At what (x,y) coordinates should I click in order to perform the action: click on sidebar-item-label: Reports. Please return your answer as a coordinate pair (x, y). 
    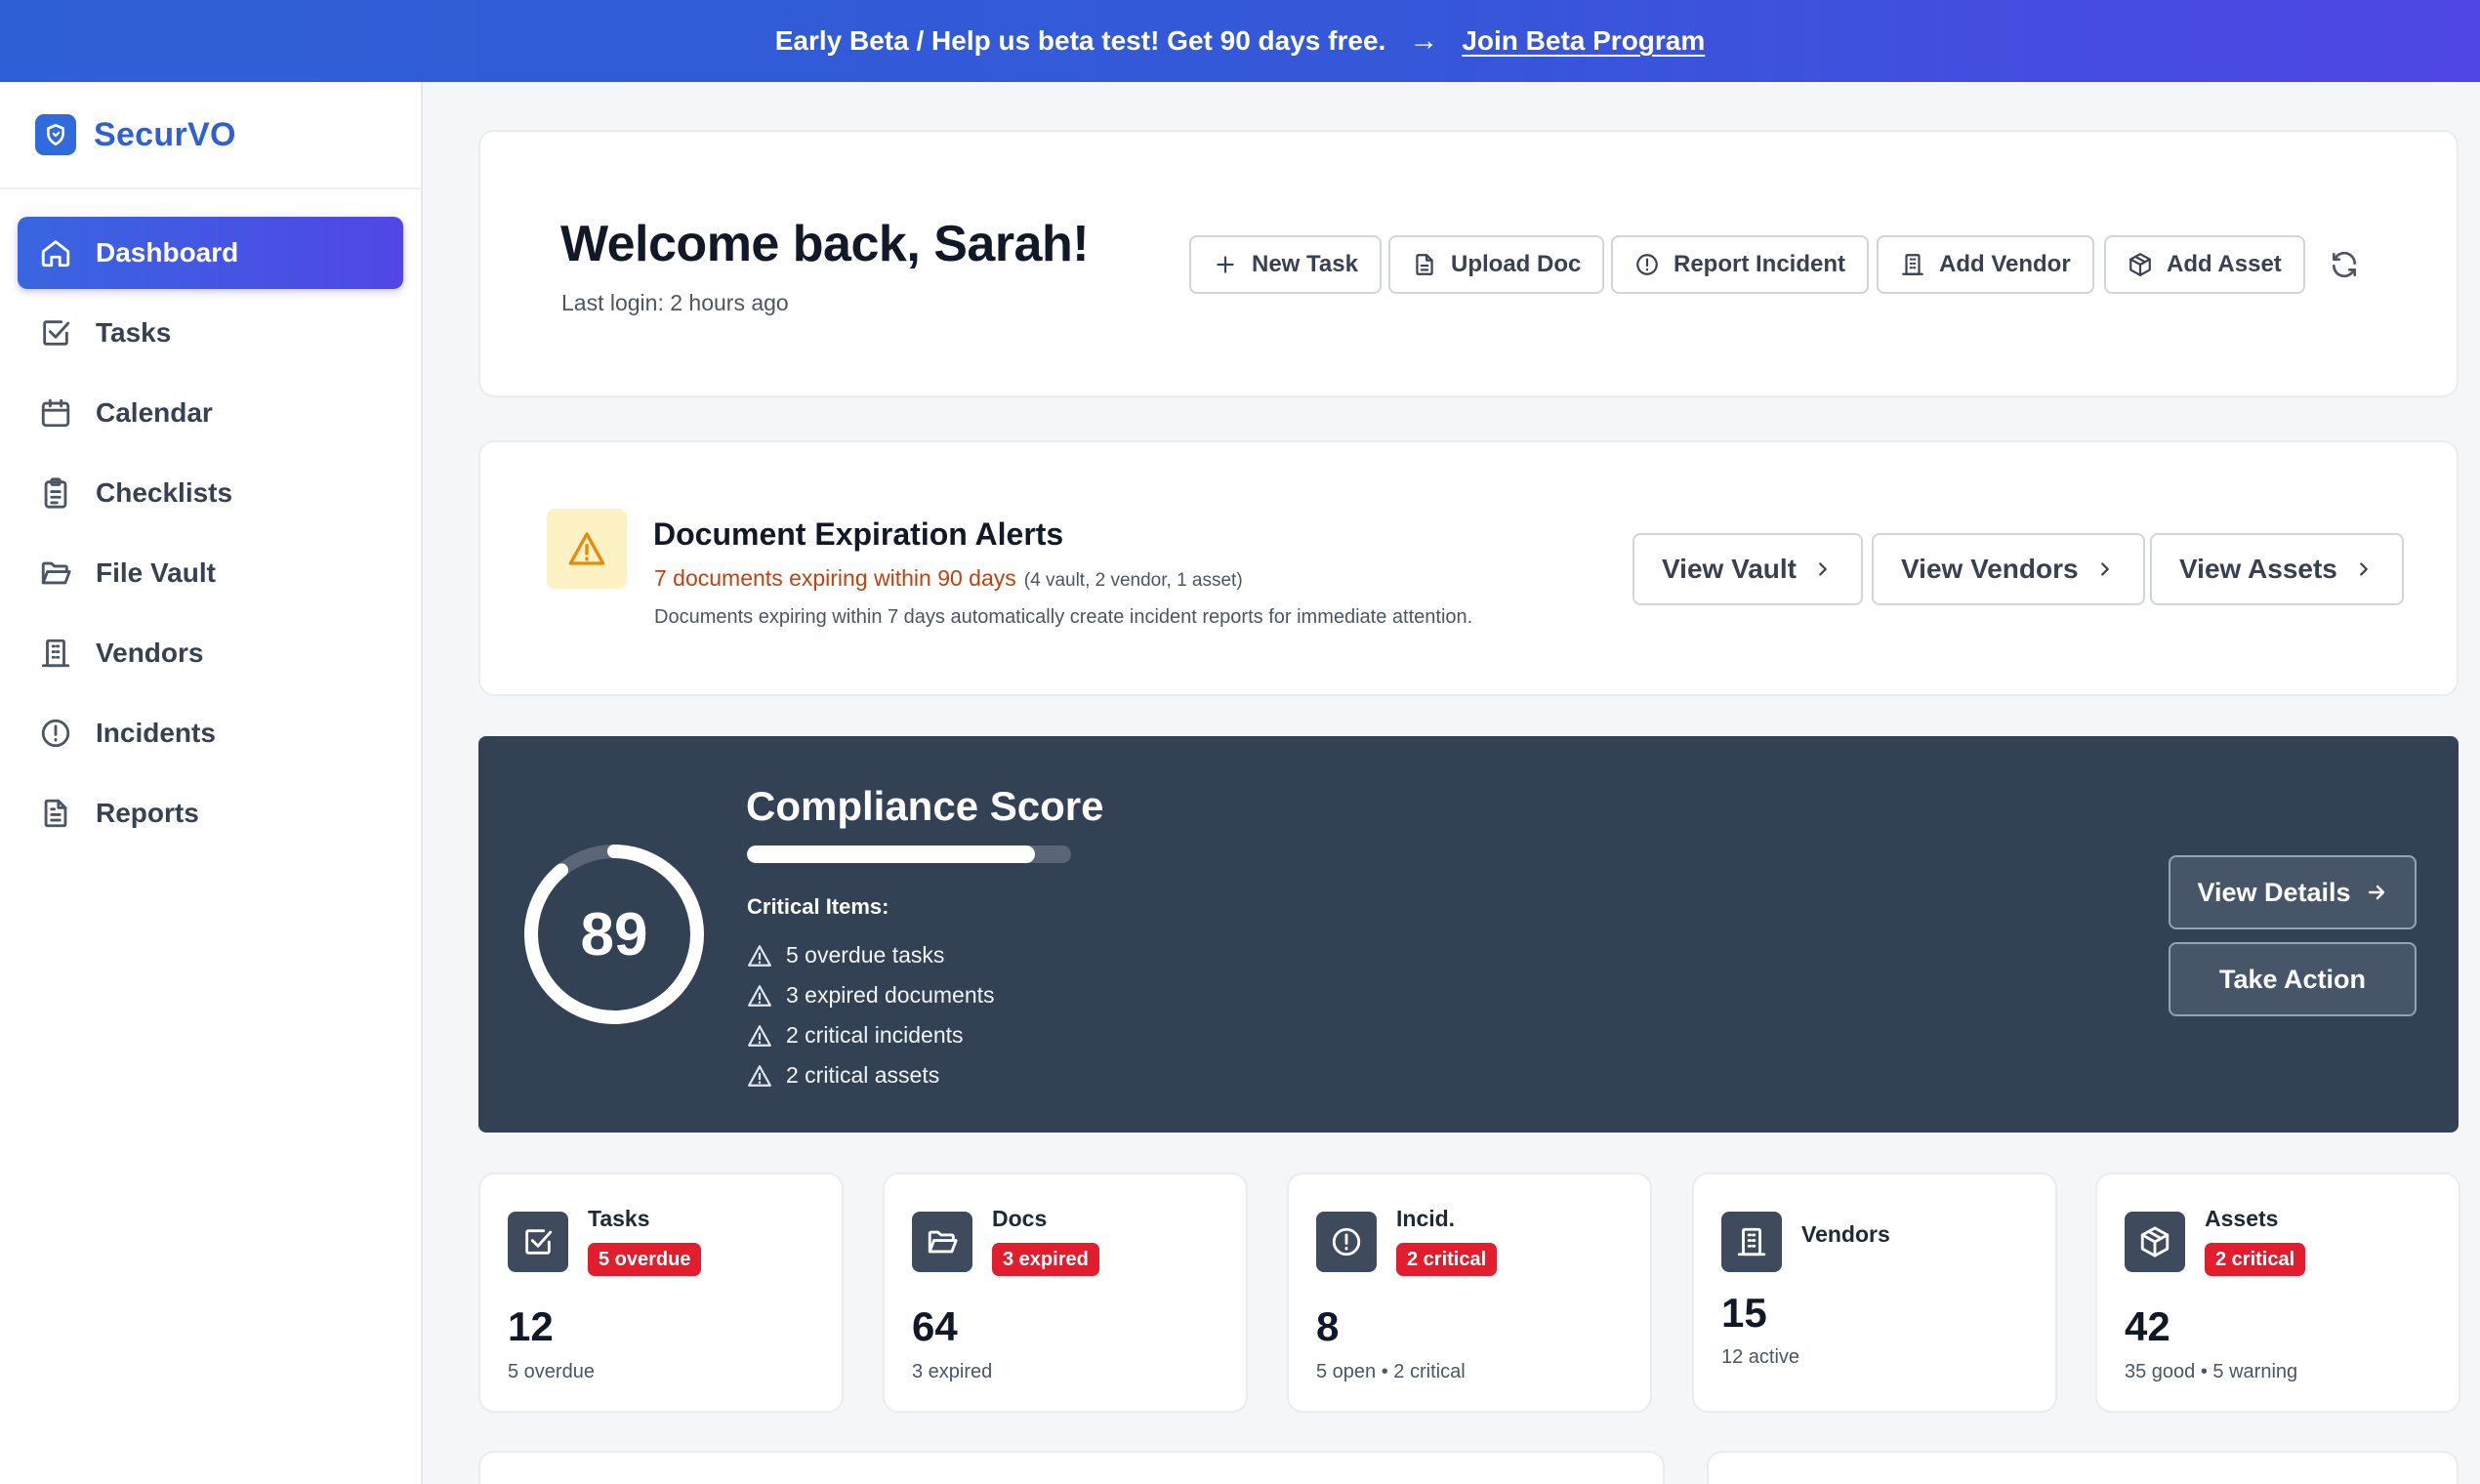
    Looking at the image, I should click on (147, 813).